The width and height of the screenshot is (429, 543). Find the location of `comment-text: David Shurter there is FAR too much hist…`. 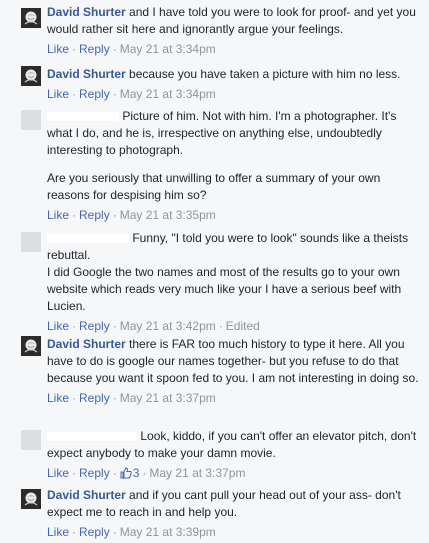

comment-text: David Shurter there is FAR too much hist… is located at coordinates (234, 361).